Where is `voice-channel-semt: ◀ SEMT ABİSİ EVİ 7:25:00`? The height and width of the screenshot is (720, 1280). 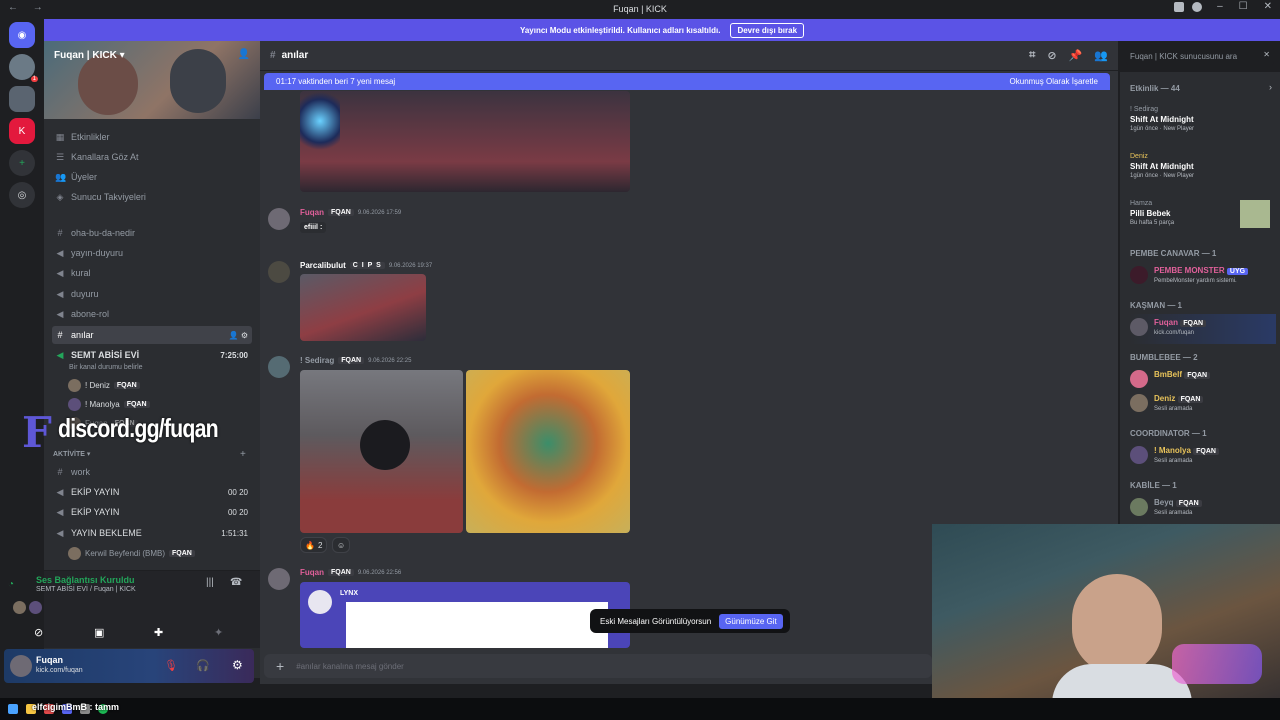 voice-channel-semt: ◀ SEMT ABİSİ EVİ 7:25:00 is located at coordinates (152, 355).